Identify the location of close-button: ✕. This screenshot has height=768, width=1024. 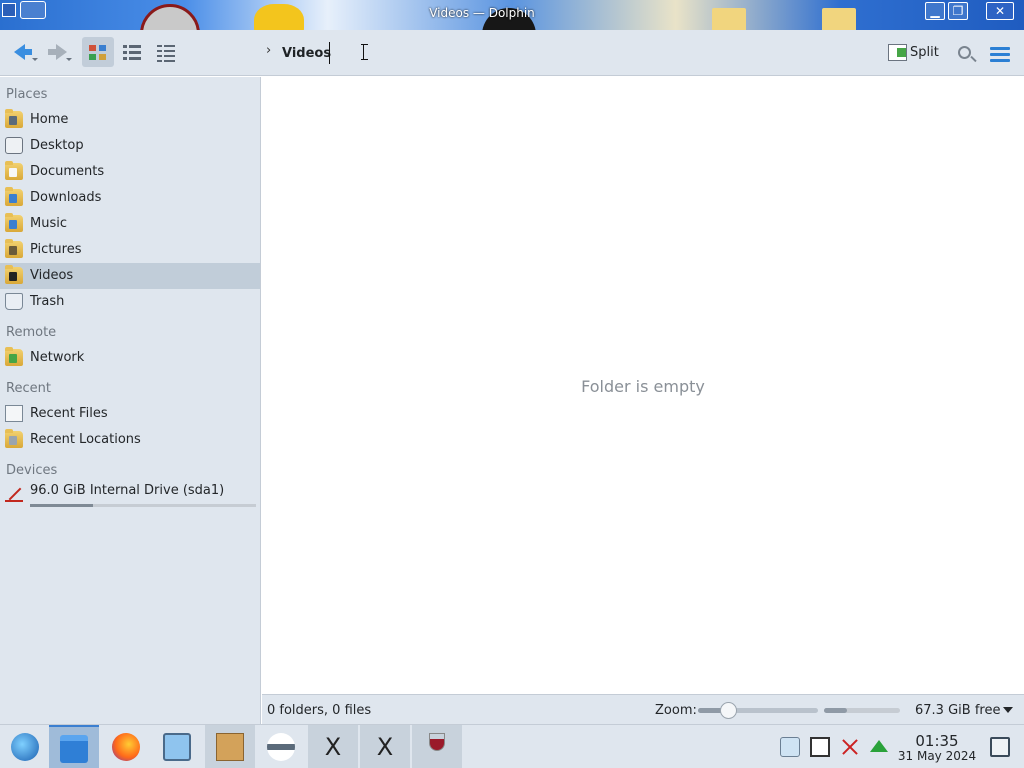
(1000, 11).